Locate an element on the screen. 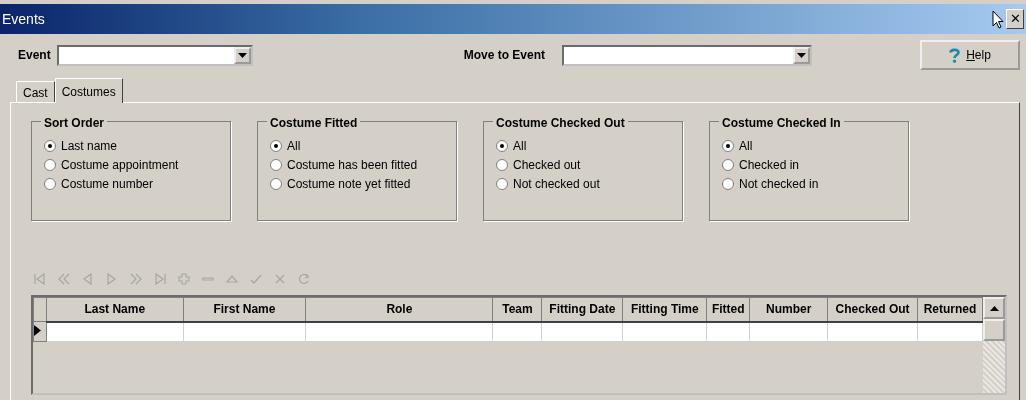 The image size is (1026, 400). option-label: Not checked in is located at coordinates (779, 184).